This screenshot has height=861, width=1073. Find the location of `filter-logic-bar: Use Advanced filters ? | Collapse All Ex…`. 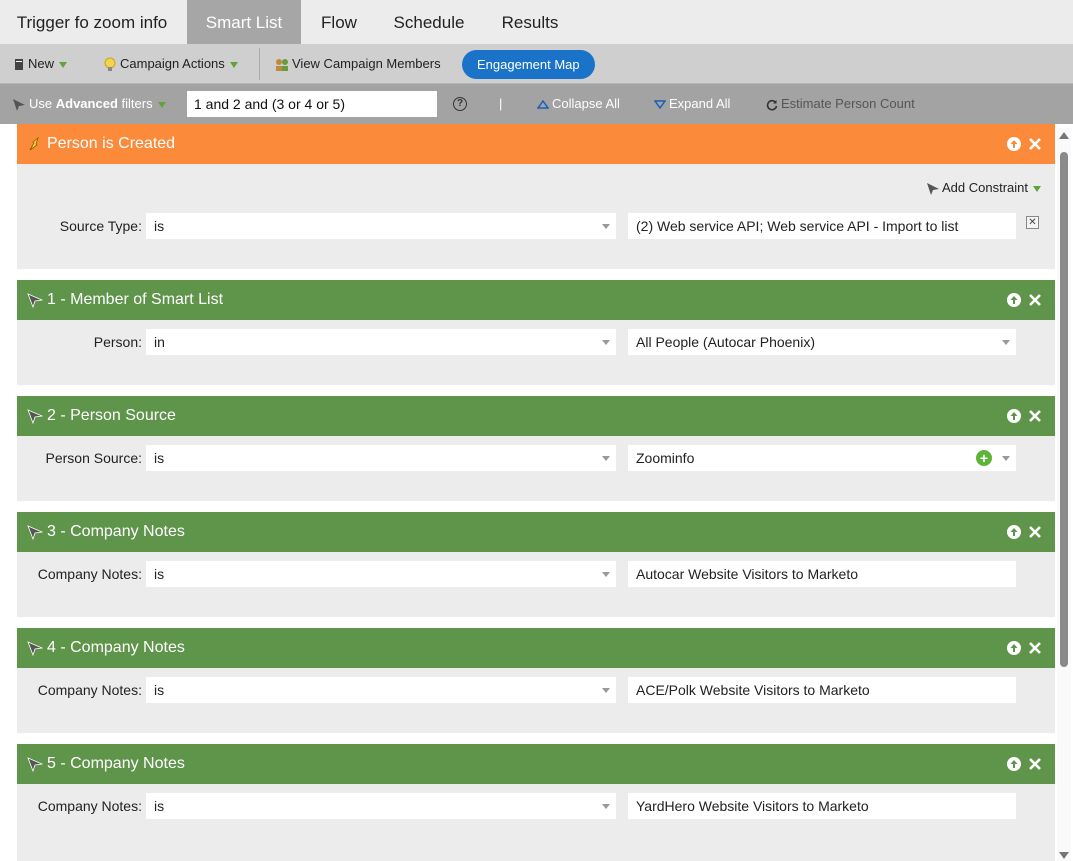

filter-logic-bar: Use Advanced filters ? | Collapse All Ex… is located at coordinates (536, 104).